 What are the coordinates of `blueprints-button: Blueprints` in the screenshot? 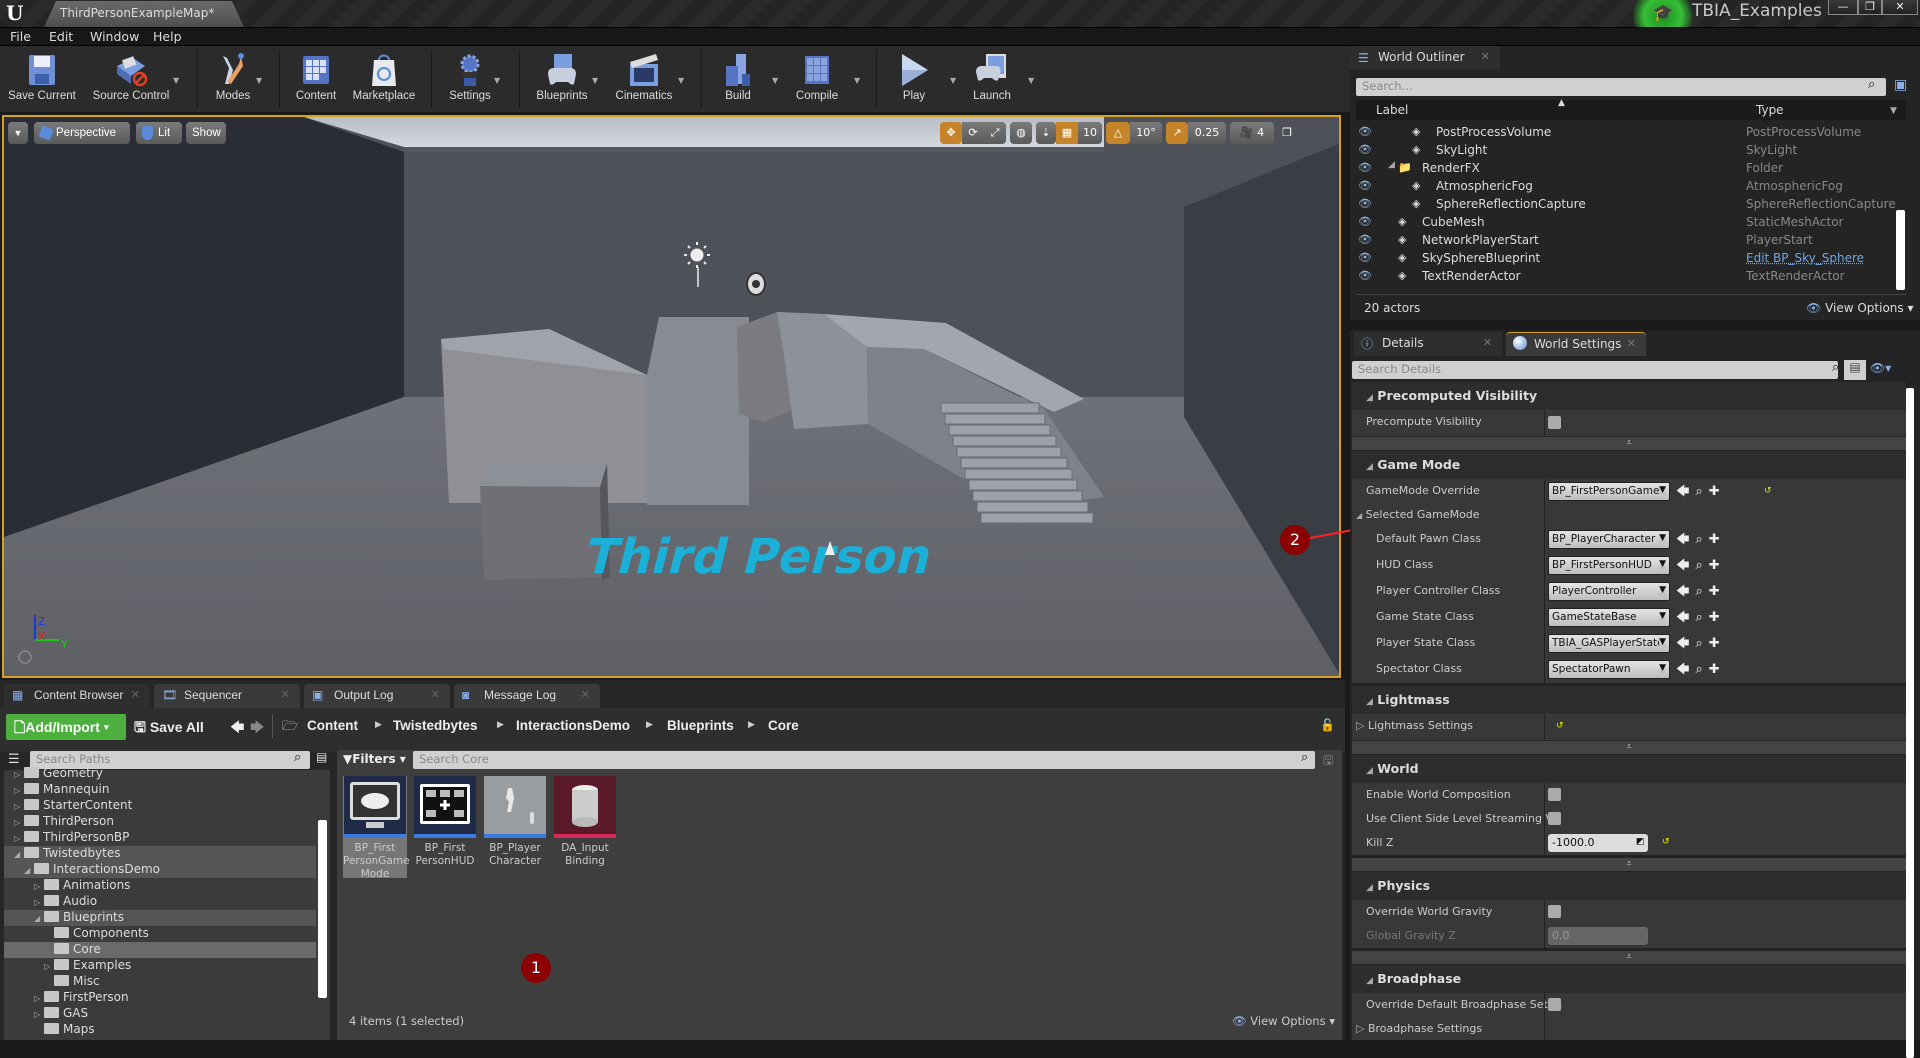 It's located at (562, 79).